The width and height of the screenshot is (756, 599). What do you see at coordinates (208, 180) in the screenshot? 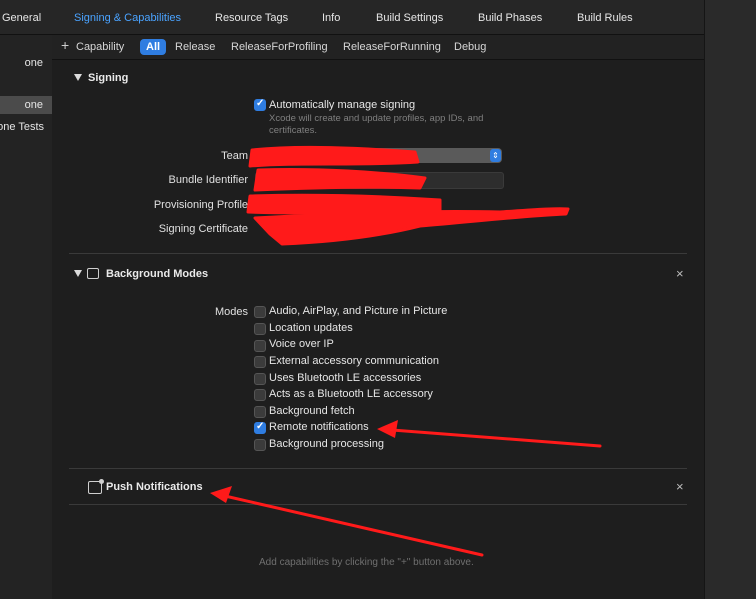
I see `bundle-id-label: Bundle Identifier` at bounding box center [208, 180].